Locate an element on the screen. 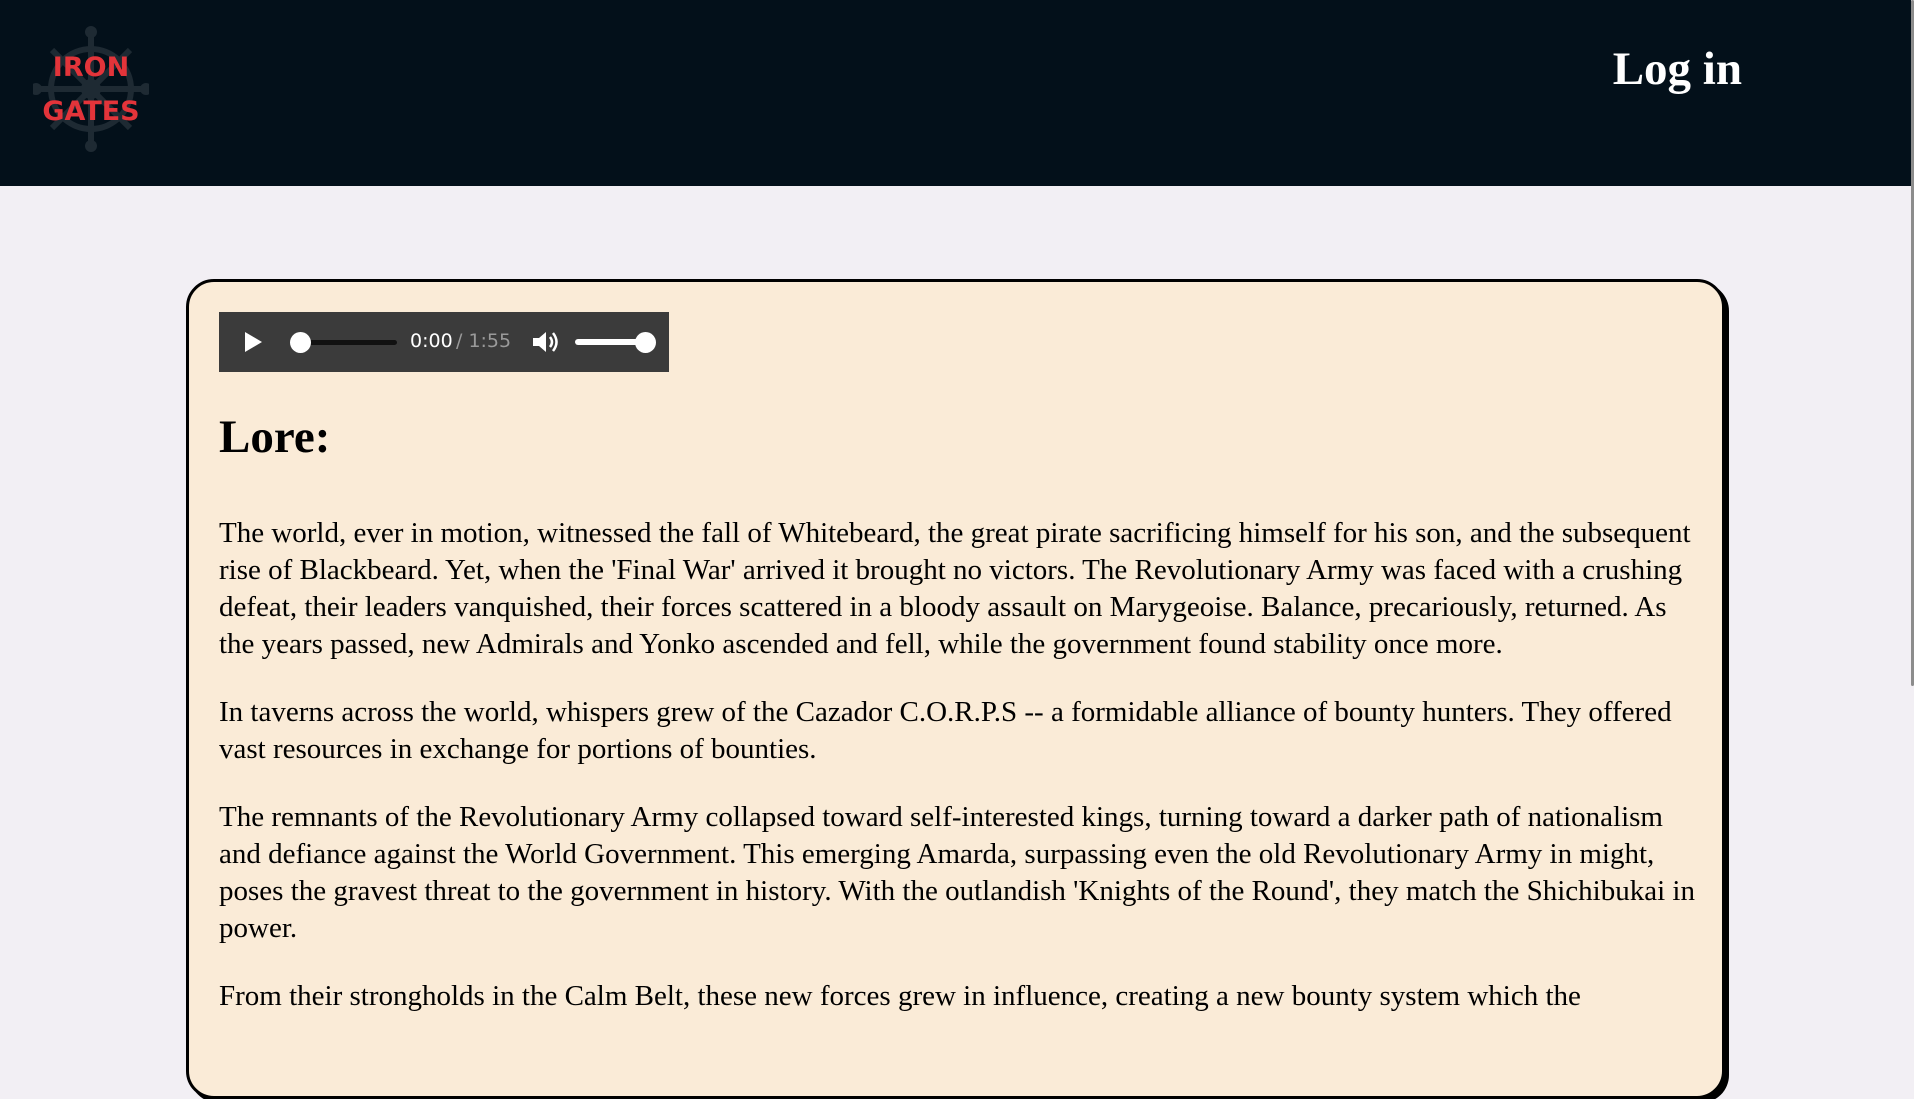 The image size is (1914, 1099). total-time: / 1:55 is located at coordinates (484, 341).